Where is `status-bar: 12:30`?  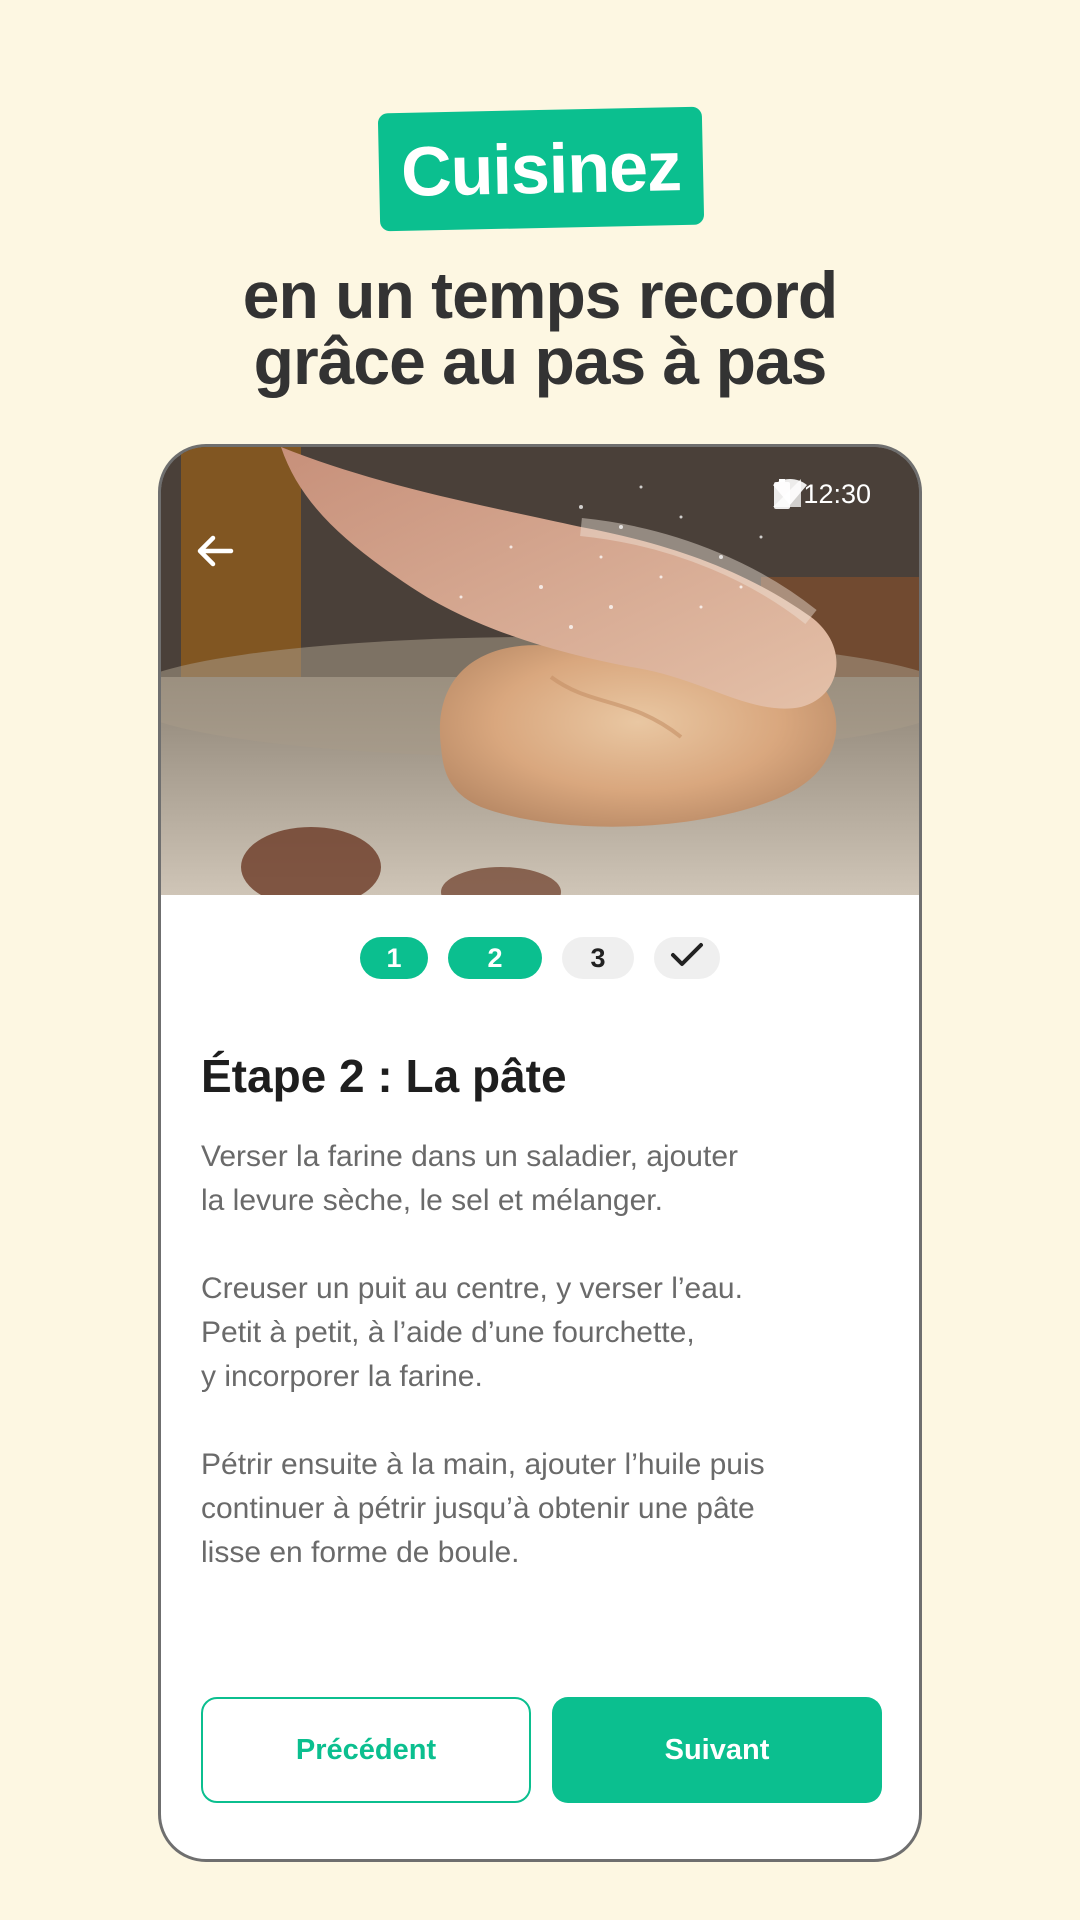 status-bar: 12:30 is located at coordinates (822, 494).